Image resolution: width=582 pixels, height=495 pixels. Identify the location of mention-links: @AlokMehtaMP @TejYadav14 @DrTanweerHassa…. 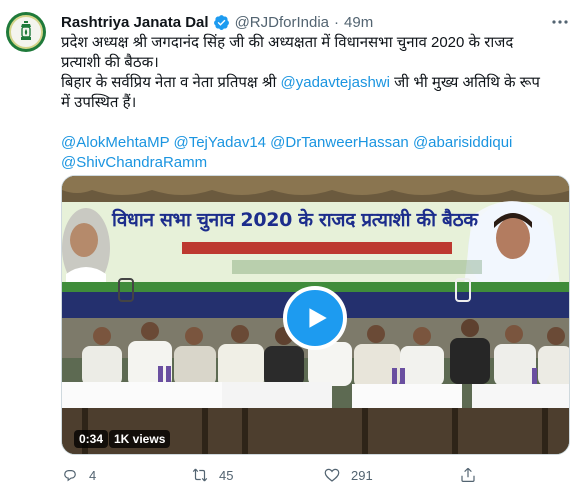
(316, 143).